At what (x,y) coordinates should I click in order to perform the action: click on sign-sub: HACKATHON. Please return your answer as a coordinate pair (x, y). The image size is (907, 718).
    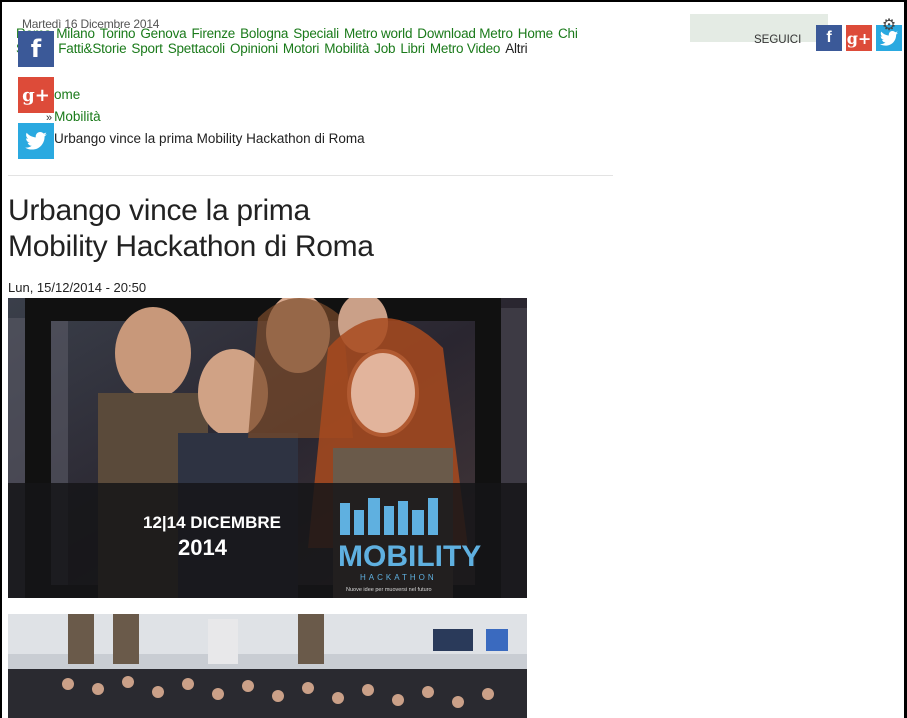
    Looking at the image, I should click on (398, 577).